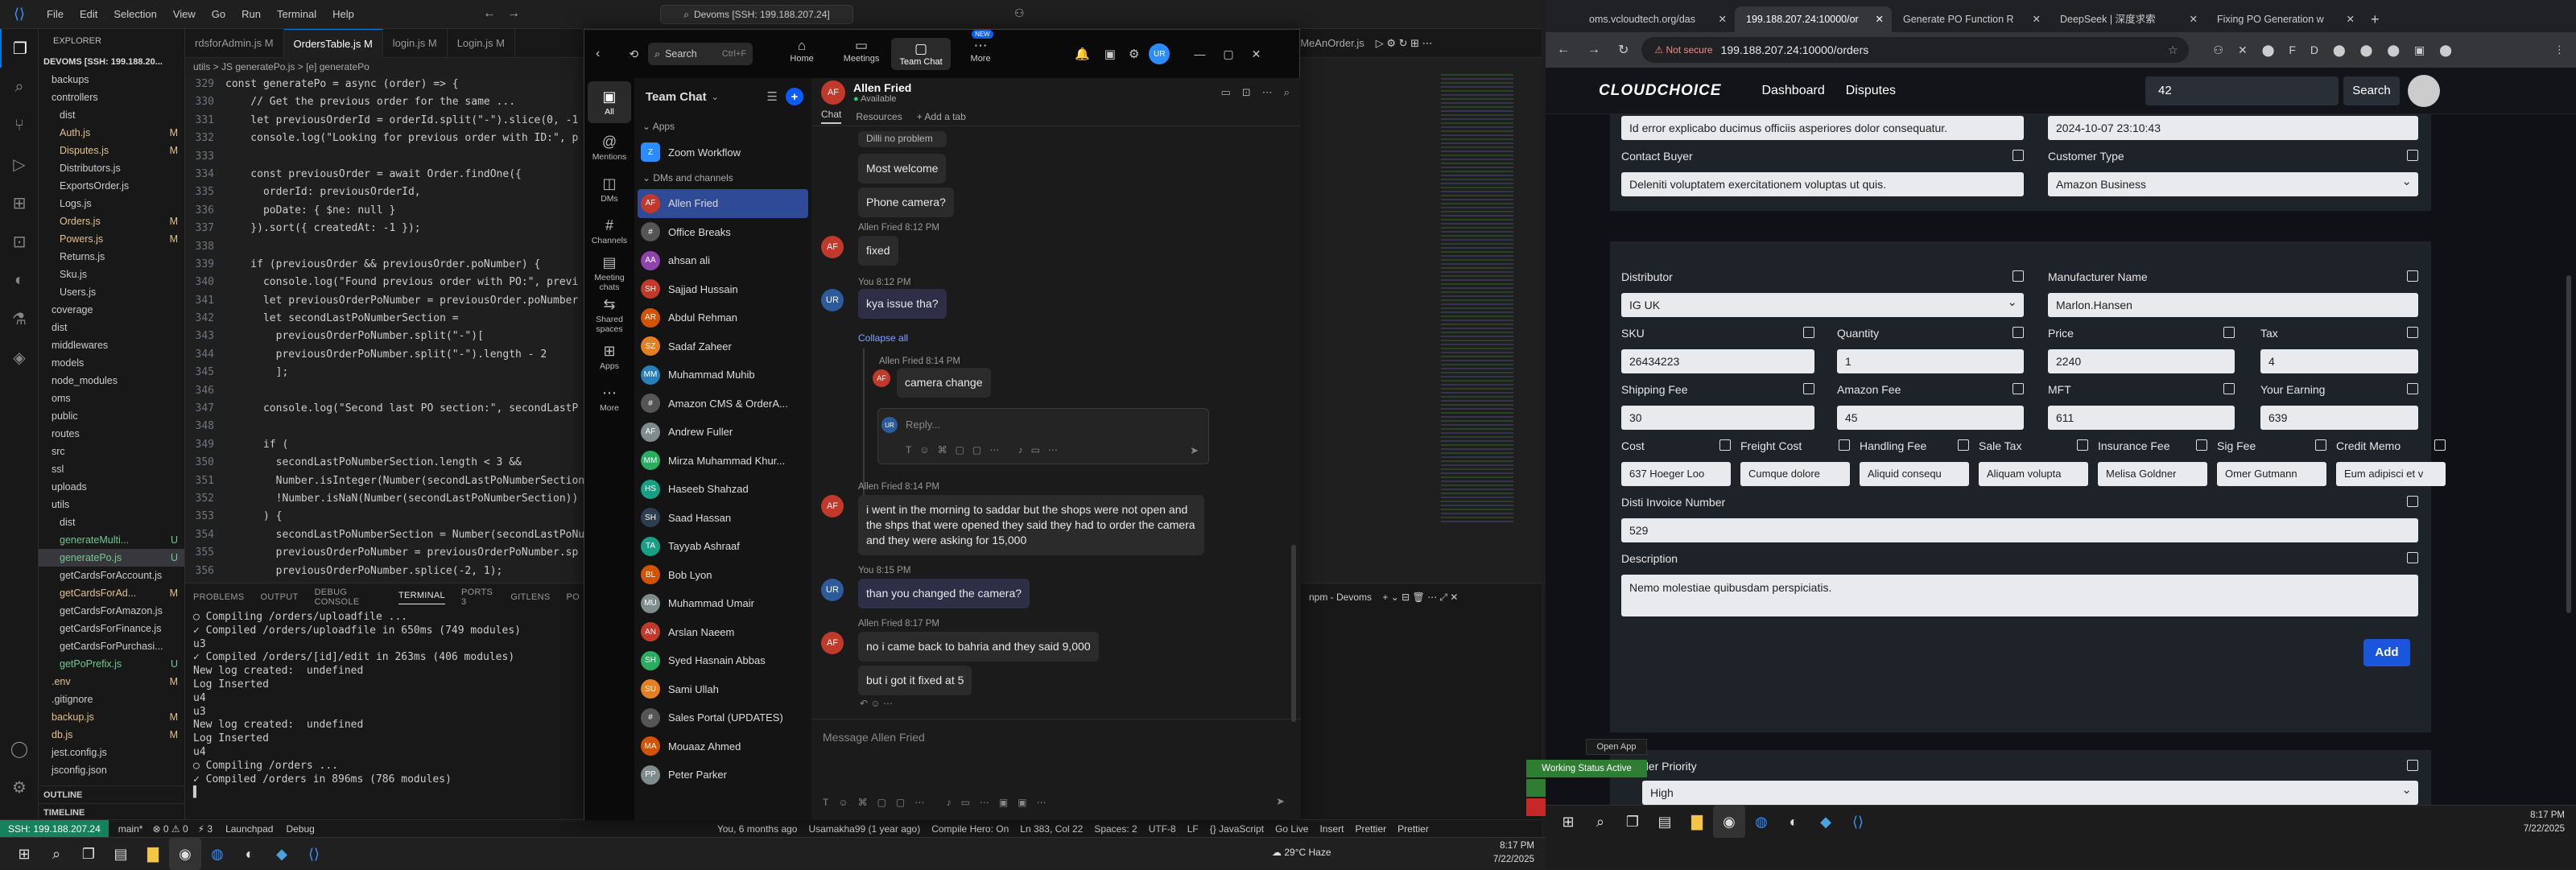  I want to click on message-bubble: but i got it fixed at 5, so click(915, 680).